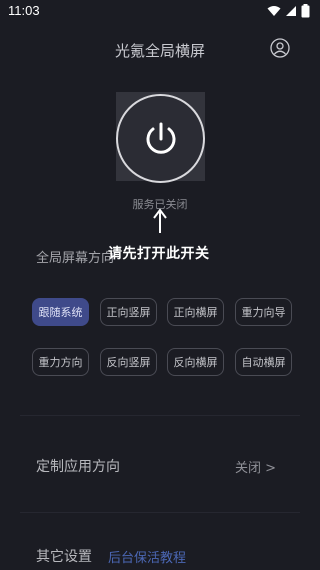 The height and width of the screenshot is (570, 320). What do you see at coordinates (280, 48) in the screenshot?
I see `profile-icon` at bounding box center [280, 48].